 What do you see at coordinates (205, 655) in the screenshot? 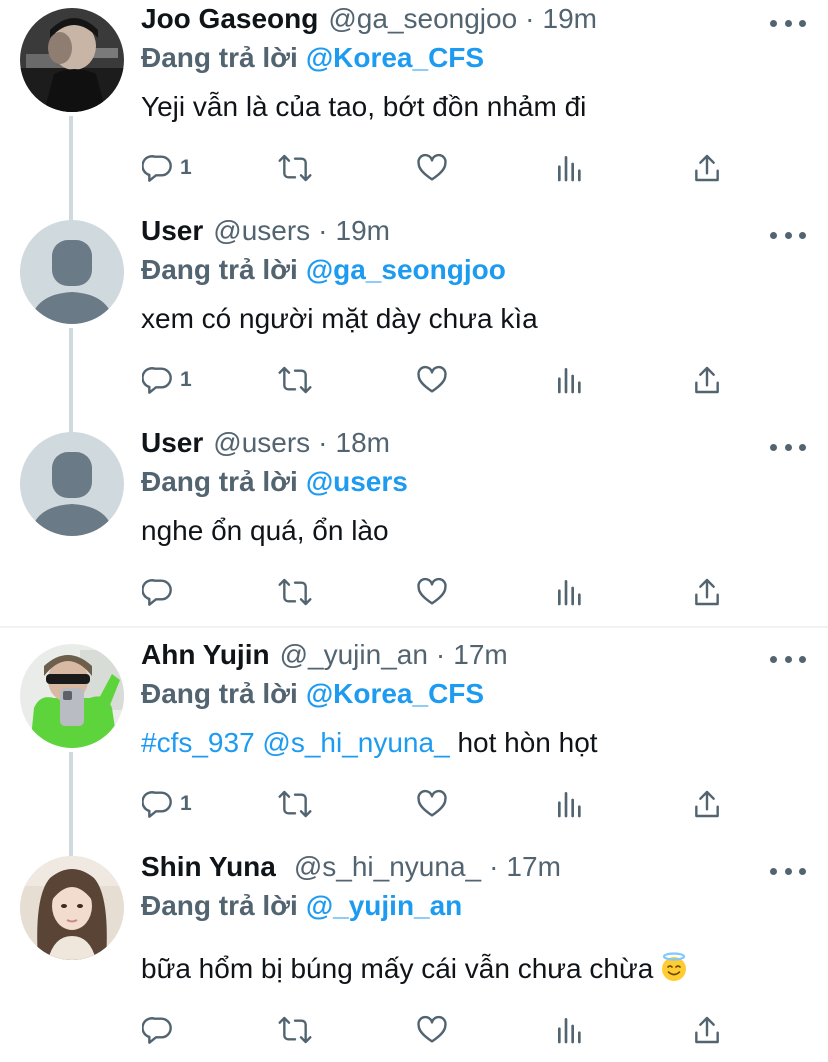
I see `display-name: Ahn Yujin` at bounding box center [205, 655].